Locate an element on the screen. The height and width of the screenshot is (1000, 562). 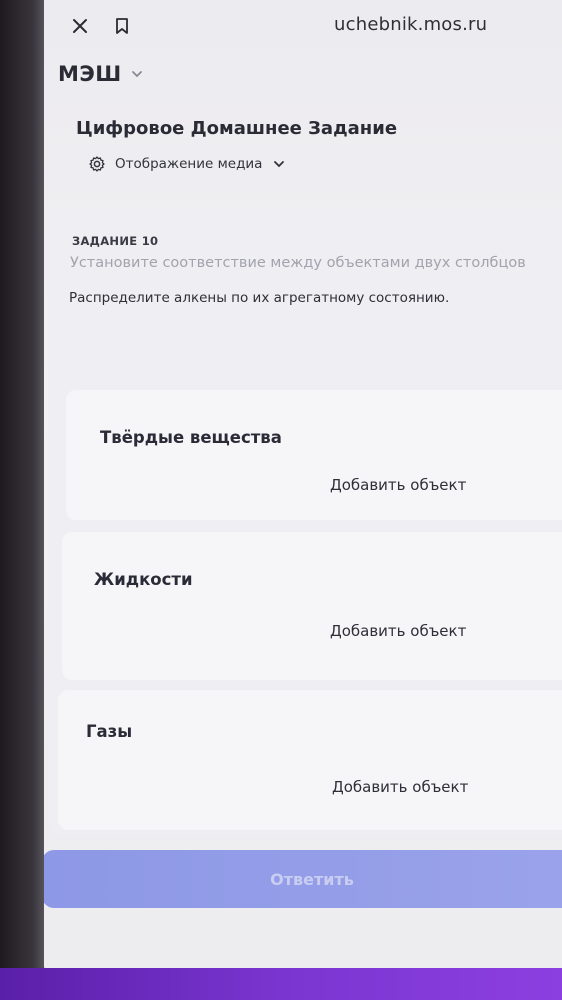
group-title: Газы is located at coordinates (109, 731).